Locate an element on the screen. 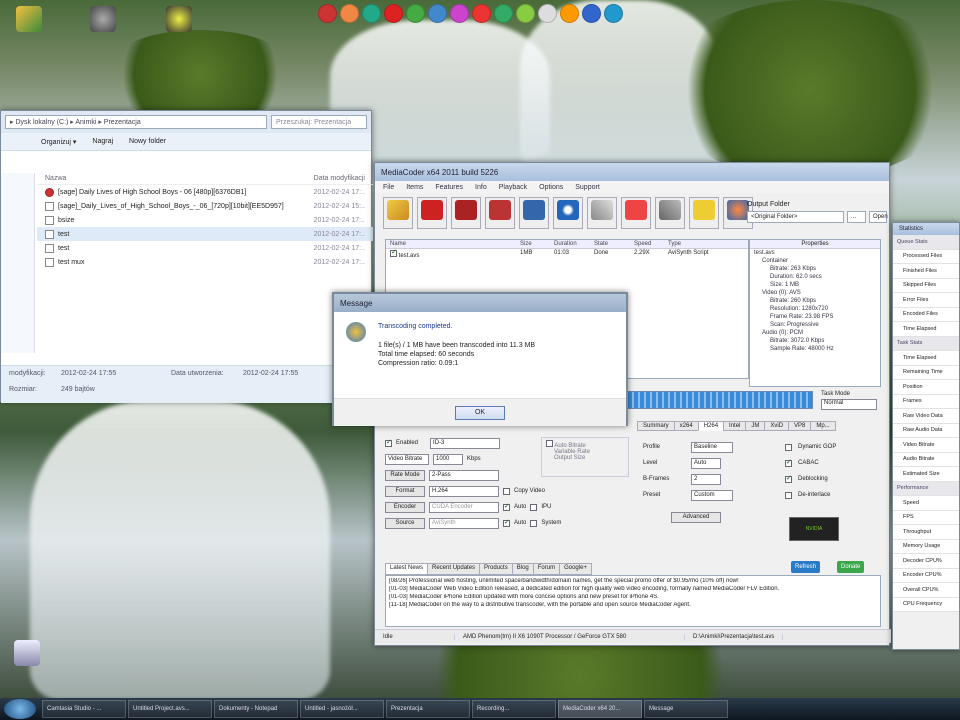  stats-item: Throughput is located at coordinates (926, 532).